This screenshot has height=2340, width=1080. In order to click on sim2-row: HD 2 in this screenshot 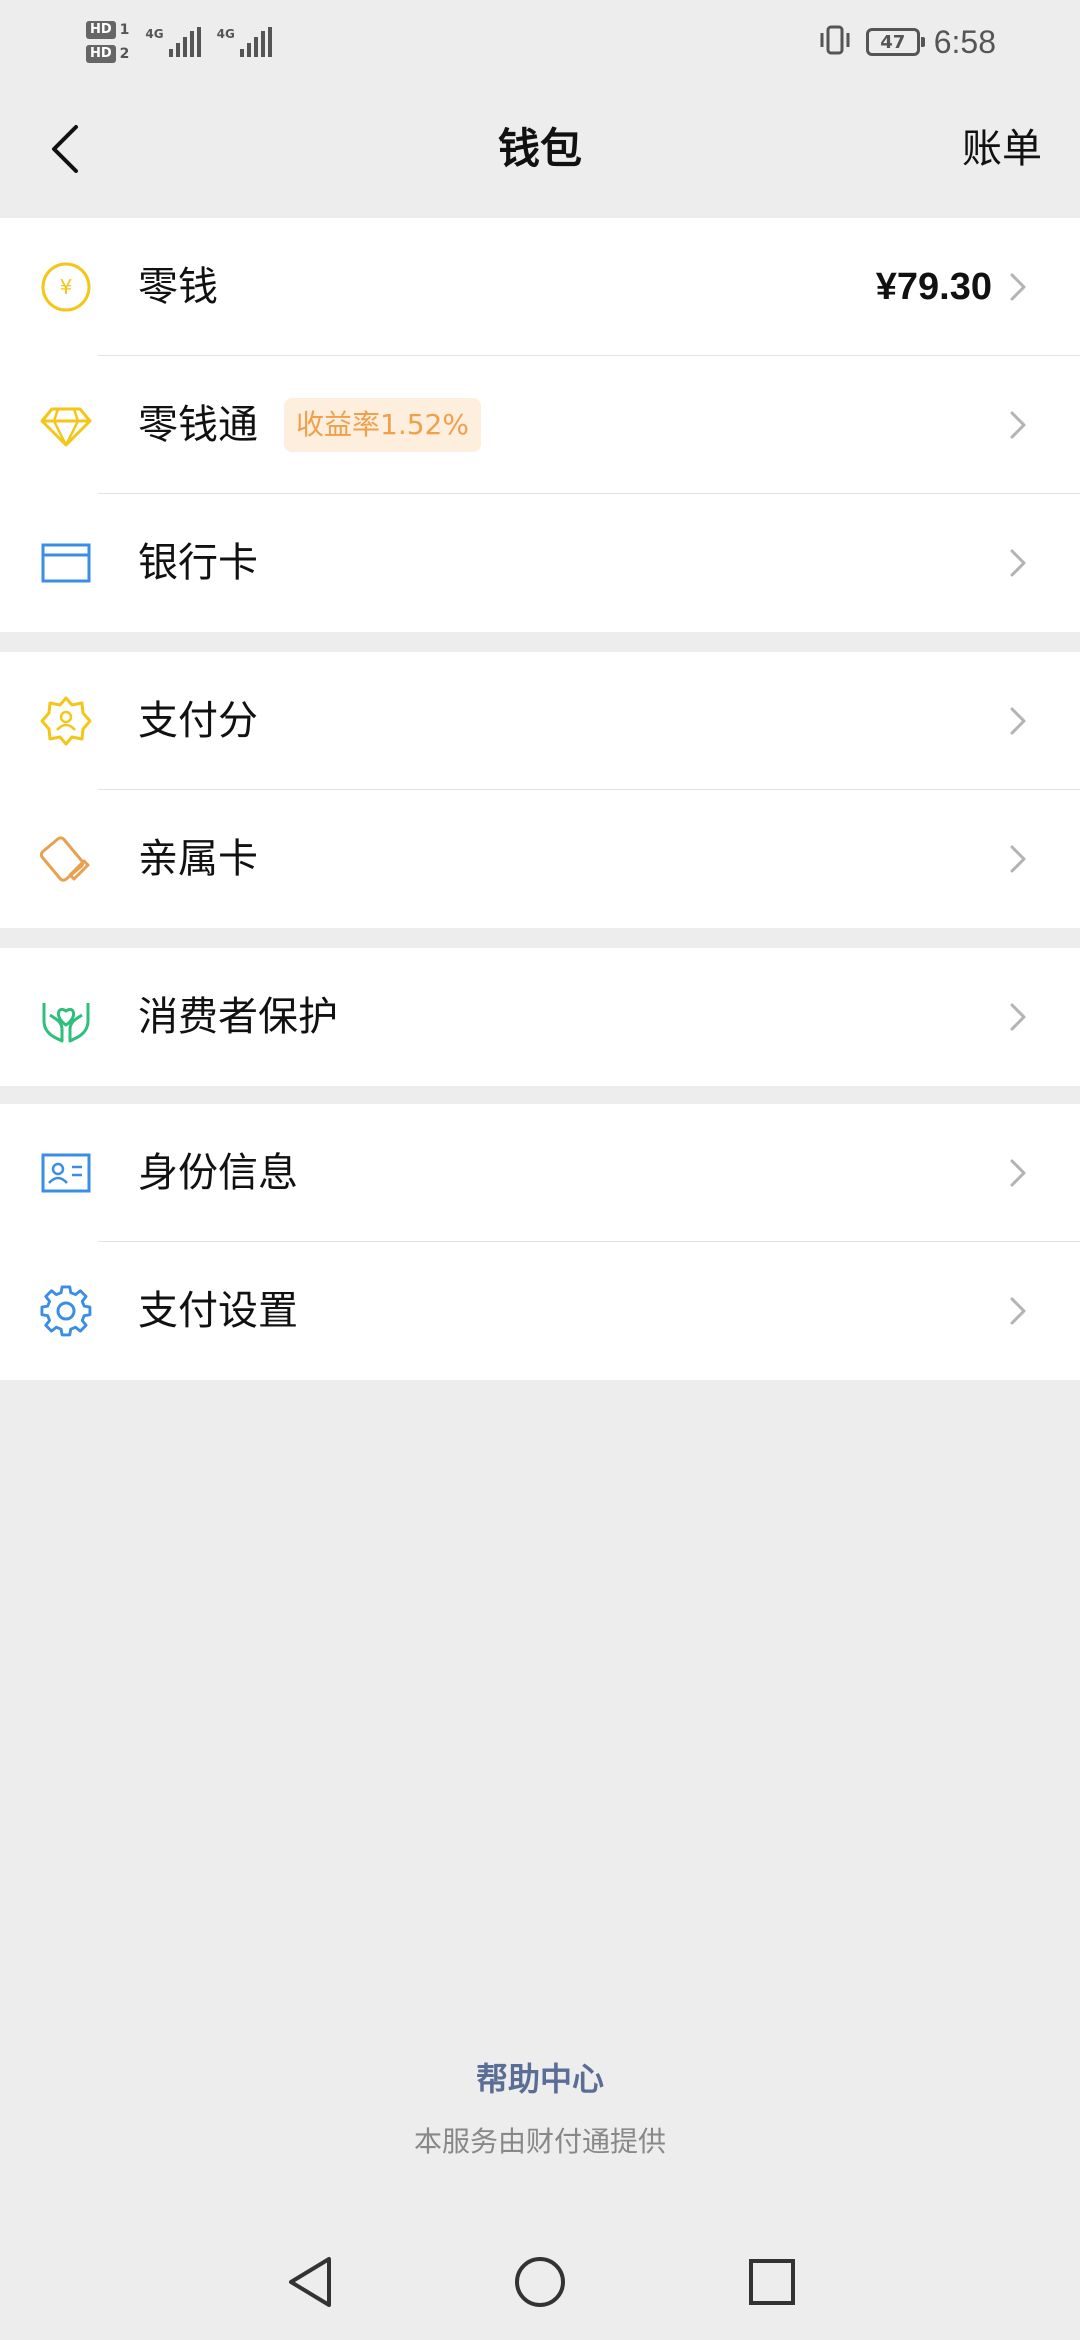, I will do `click(107, 54)`.